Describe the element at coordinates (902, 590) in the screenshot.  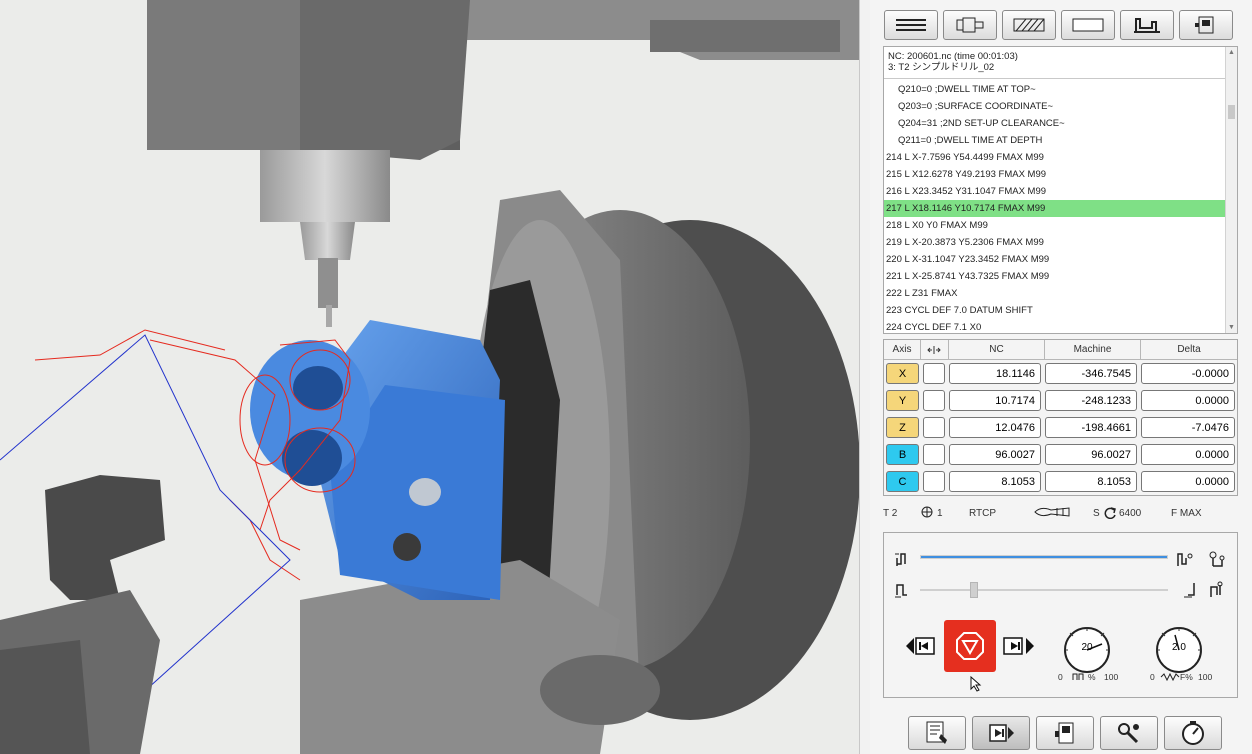
I see `step-back-icon` at that location.